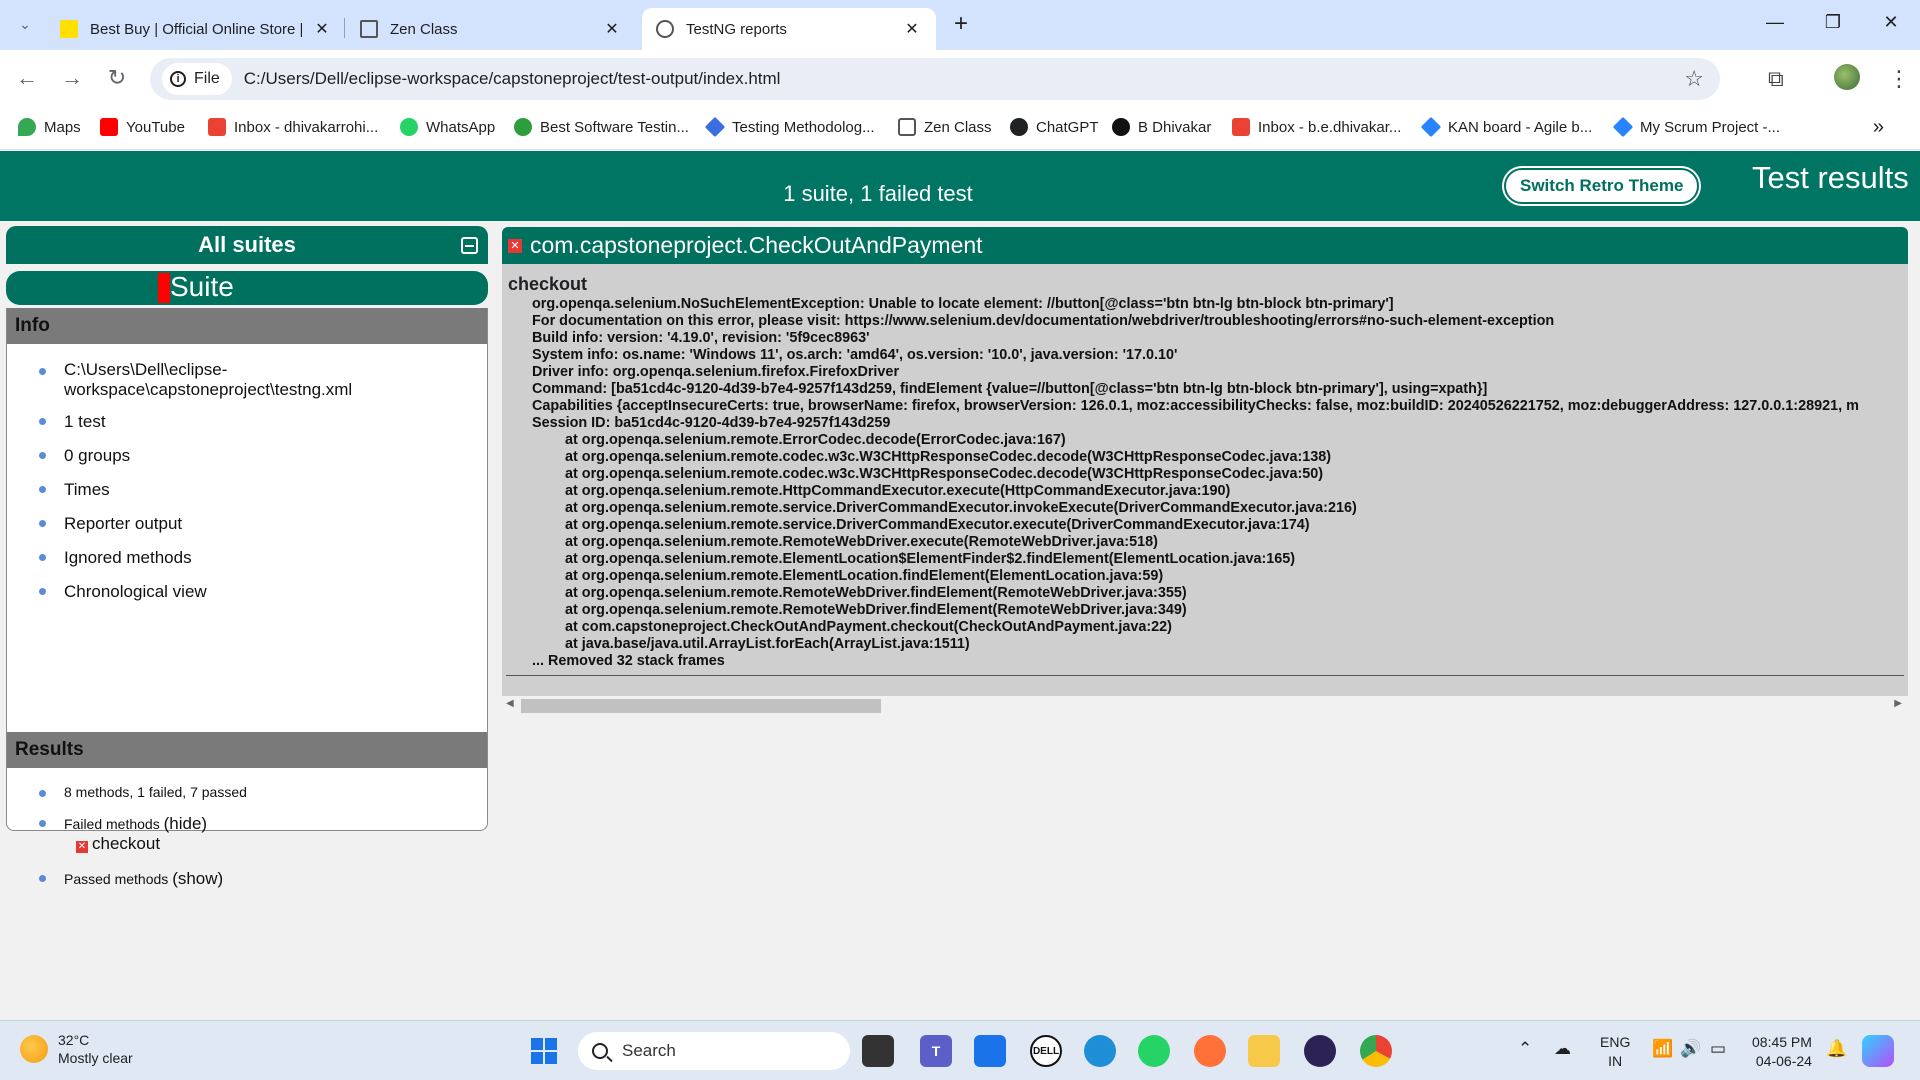 Image resolution: width=1920 pixels, height=1080 pixels. I want to click on new-tab-icon: +, so click(961, 24).